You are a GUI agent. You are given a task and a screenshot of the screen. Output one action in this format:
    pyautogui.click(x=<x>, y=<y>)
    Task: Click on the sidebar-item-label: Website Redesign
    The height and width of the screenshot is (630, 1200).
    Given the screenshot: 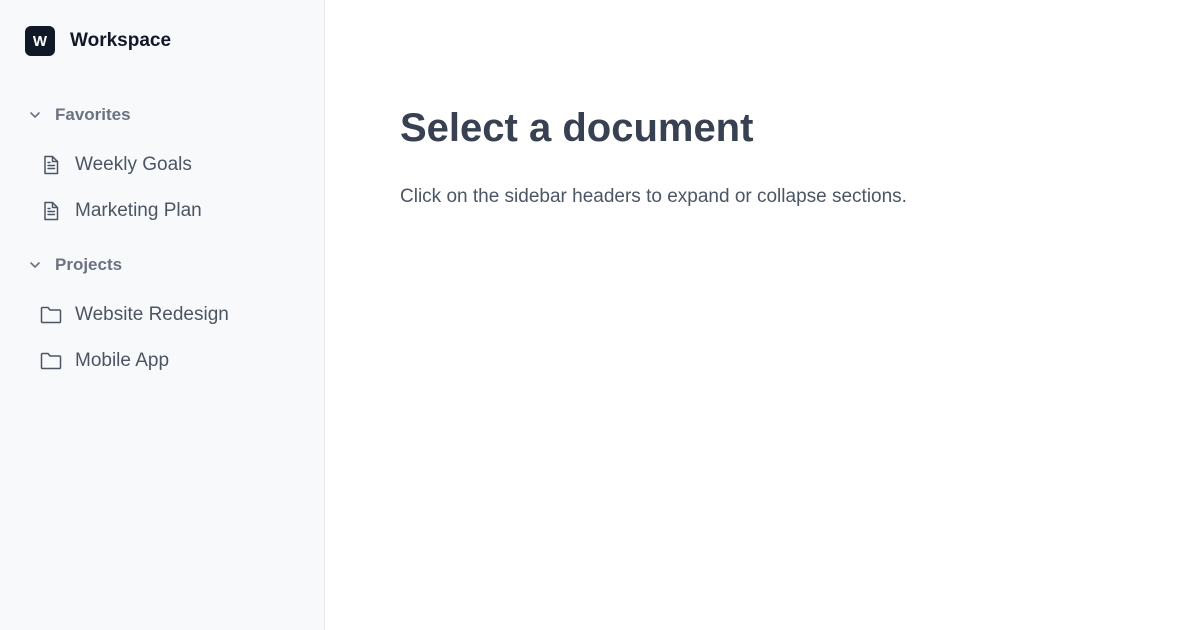 What is the action you would take?
    pyautogui.click(x=152, y=314)
    